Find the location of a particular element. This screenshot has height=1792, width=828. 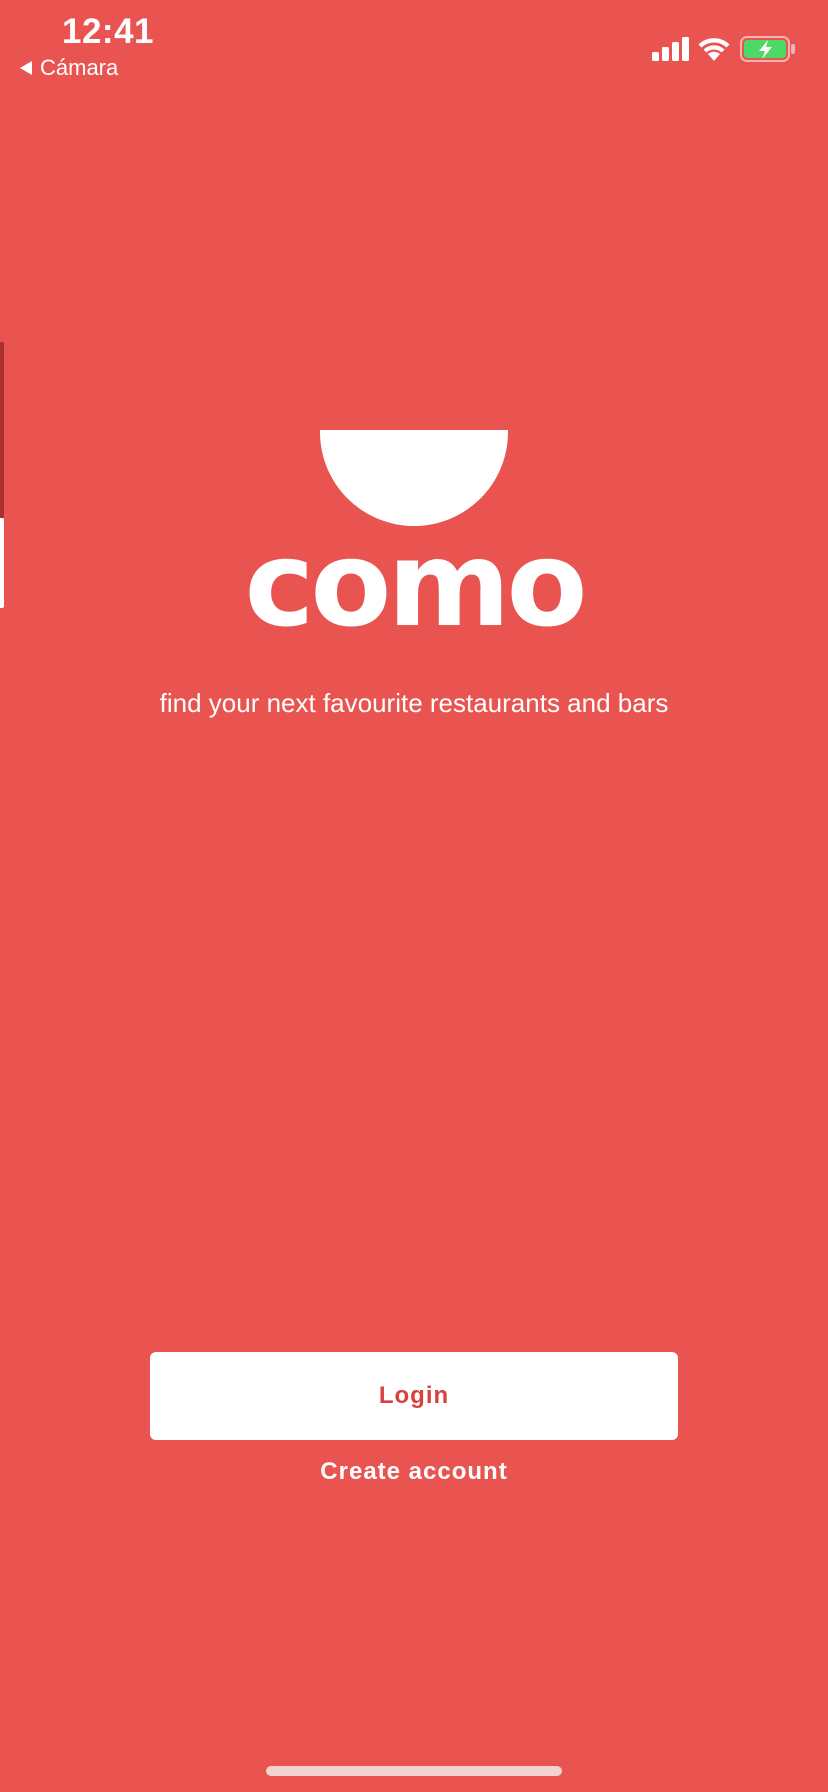

back-link-label: Cámara is located at coordinates (79, 67).